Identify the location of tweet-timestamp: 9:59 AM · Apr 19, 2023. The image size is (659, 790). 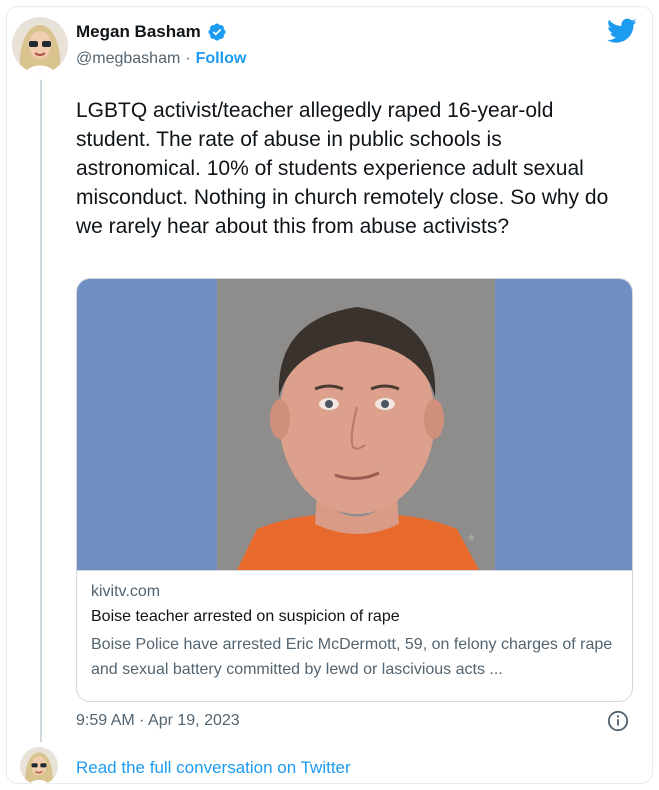
(158, 721).